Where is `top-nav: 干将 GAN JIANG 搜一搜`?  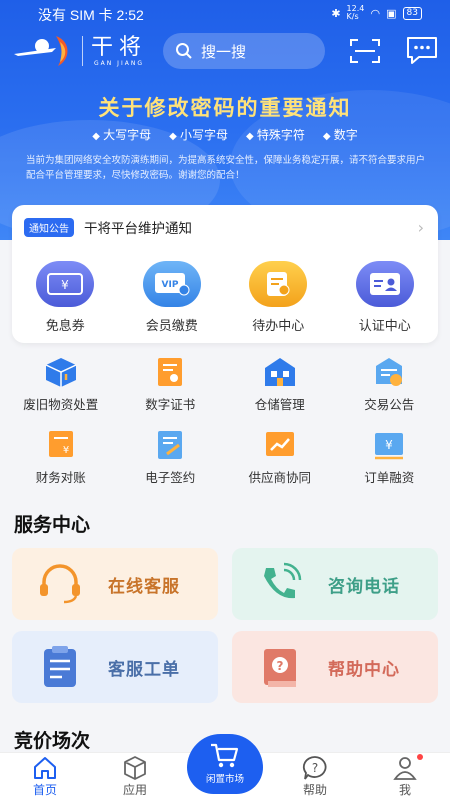 top-nav: 干将 GAN JIANG 搜一搜 is located at coordinates (225, 52).